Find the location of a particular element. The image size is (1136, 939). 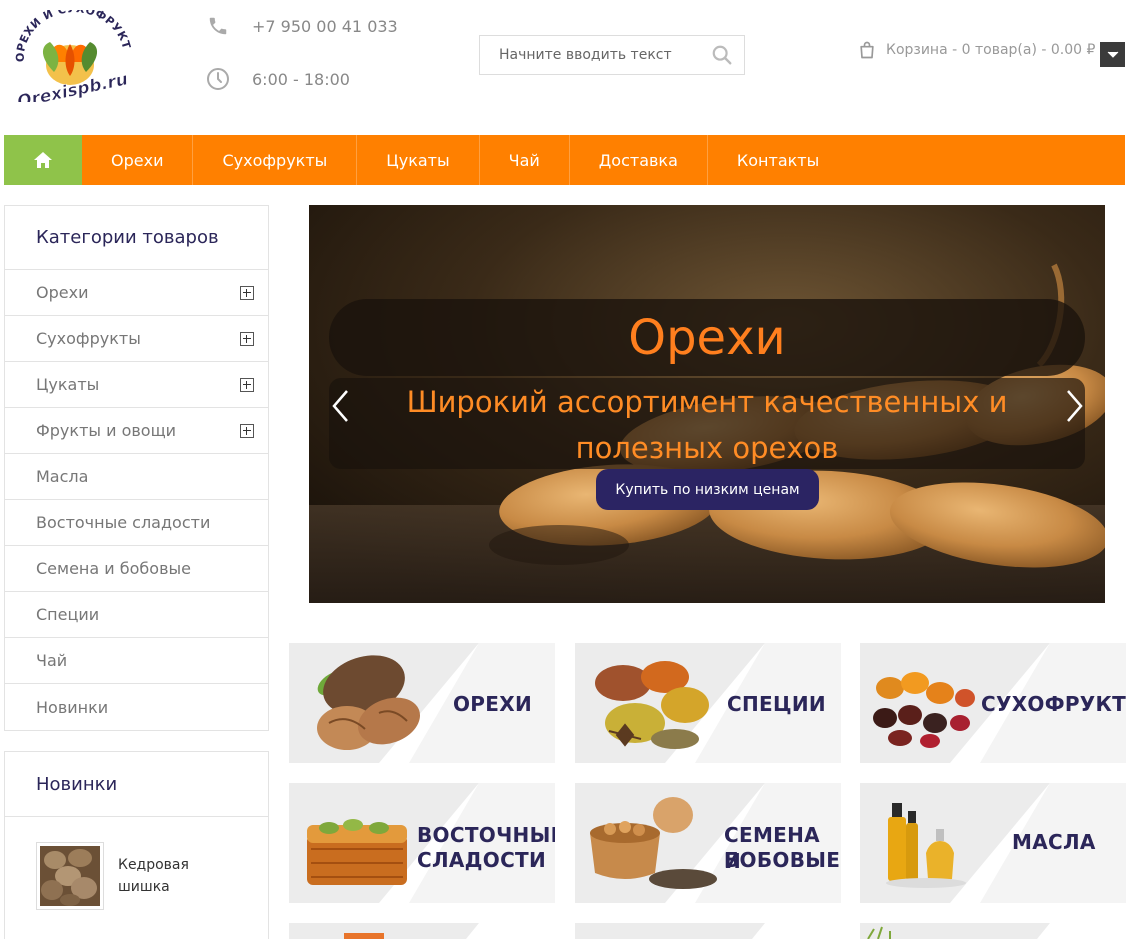

new-products-panel: Новинки Кедровая шишка is located at coordinates (136, 845).